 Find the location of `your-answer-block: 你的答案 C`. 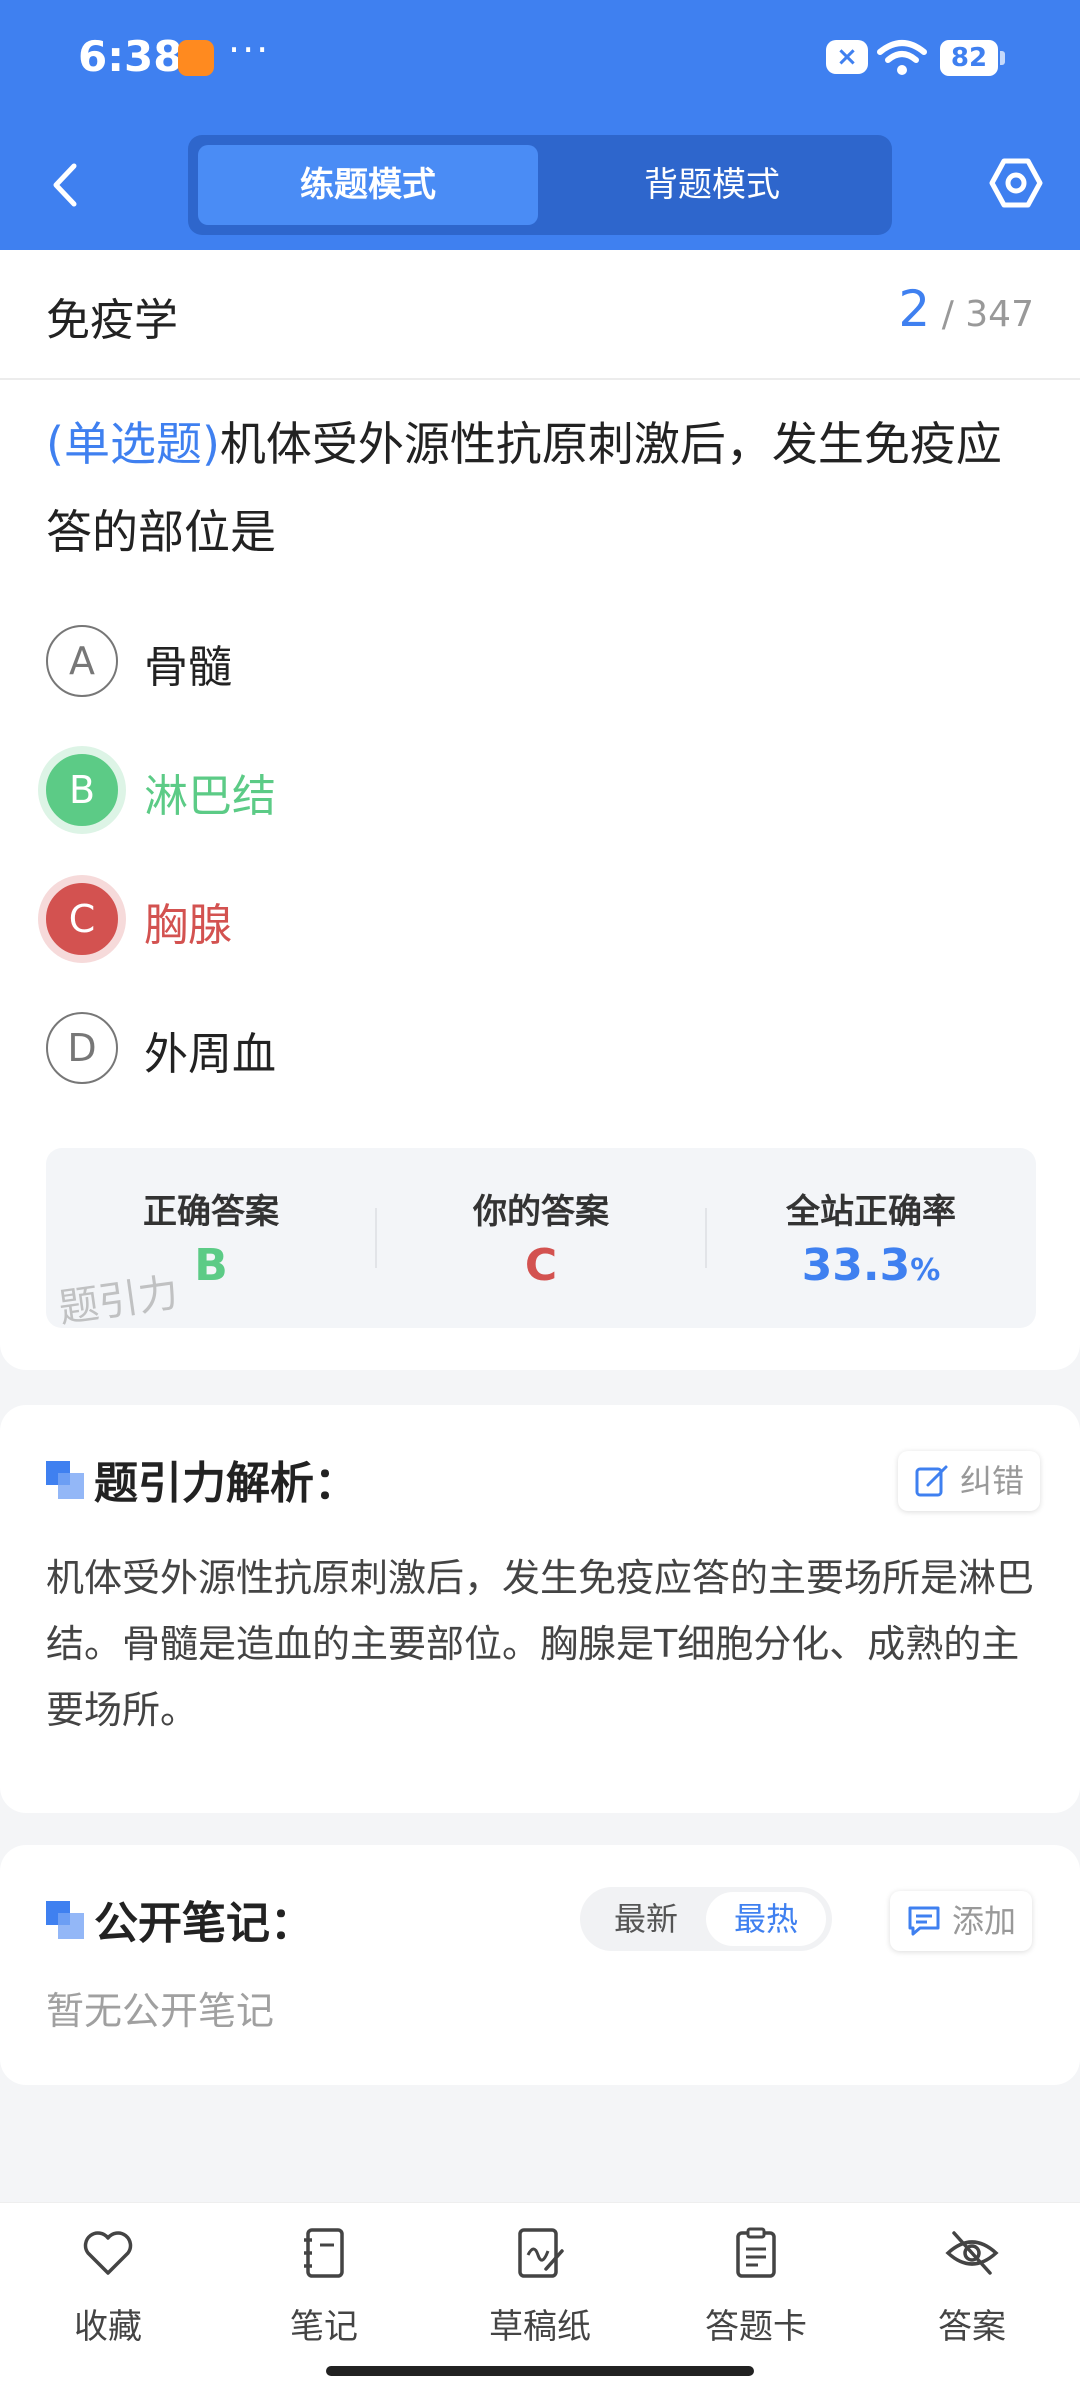

your-answer-block: 你的答案 C is located at coordinates (541, 1238).